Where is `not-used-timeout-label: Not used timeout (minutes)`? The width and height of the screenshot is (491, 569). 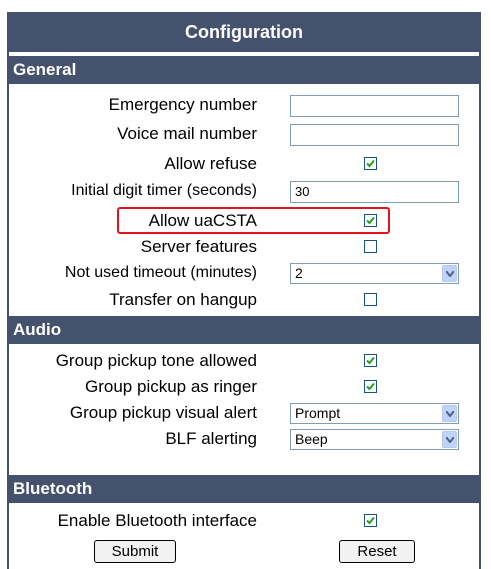
not-used-timeout-label: Not used timeout (minutes) is located at coordinates (160, 272).